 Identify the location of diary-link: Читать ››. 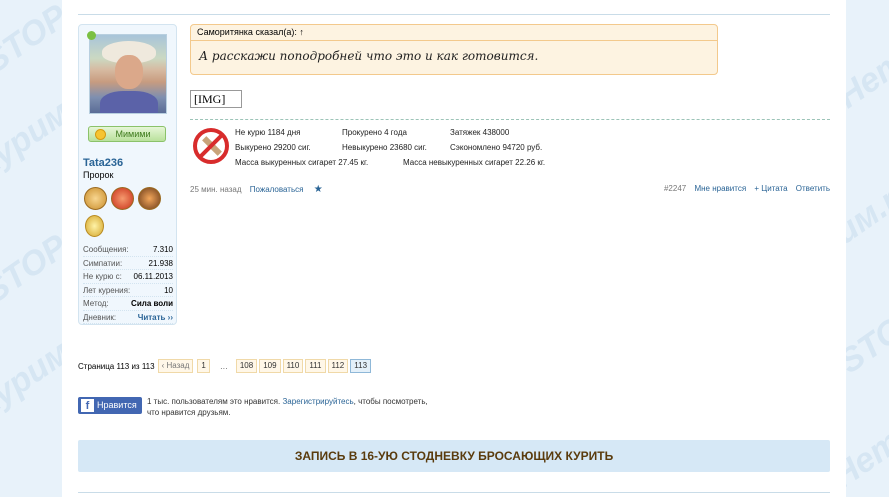
(155, 317).